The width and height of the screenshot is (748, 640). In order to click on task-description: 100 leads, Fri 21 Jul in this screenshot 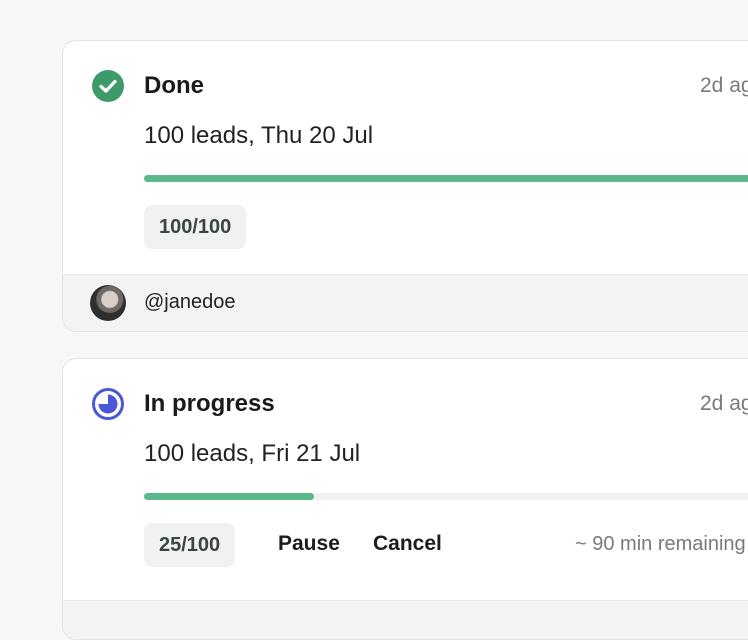, I will do `click(252, 453)`.